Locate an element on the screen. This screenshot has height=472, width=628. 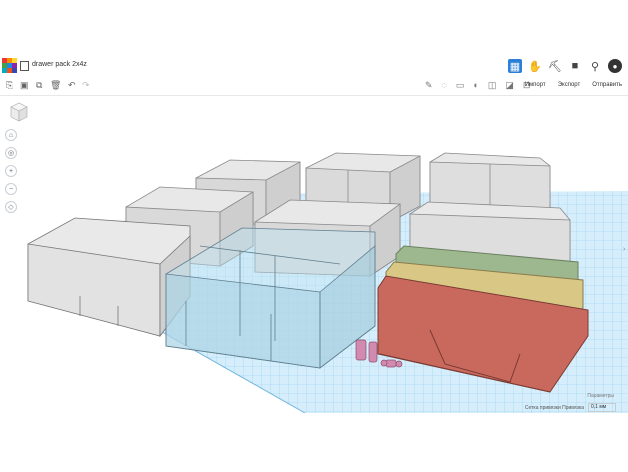
undo-icon: ↶ is located at coordinates (72, 85).